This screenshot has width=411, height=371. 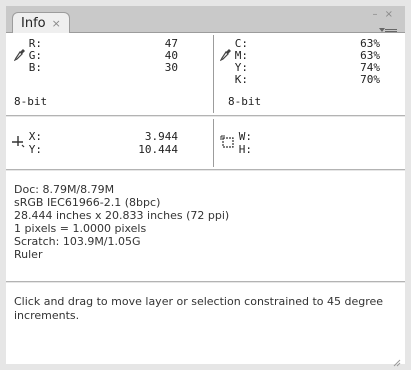 I want to click on position-x-label: X:, so click(x=35, y=136).